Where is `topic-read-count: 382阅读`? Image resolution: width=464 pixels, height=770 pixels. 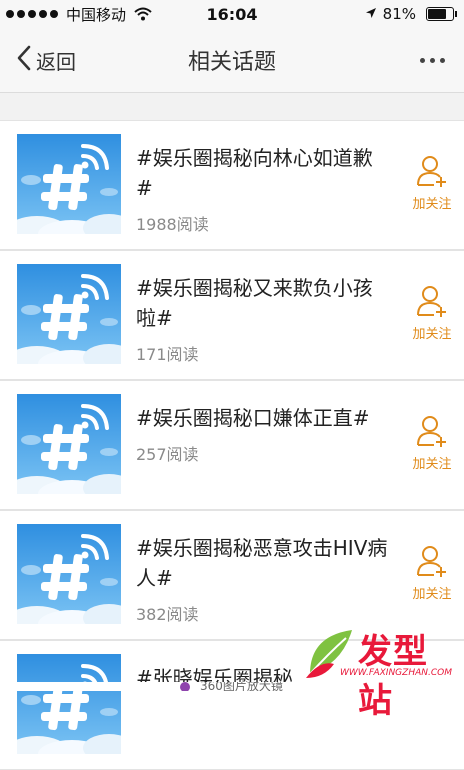 topic-read-count: 382阅读 is located at coordinates (167, 614).